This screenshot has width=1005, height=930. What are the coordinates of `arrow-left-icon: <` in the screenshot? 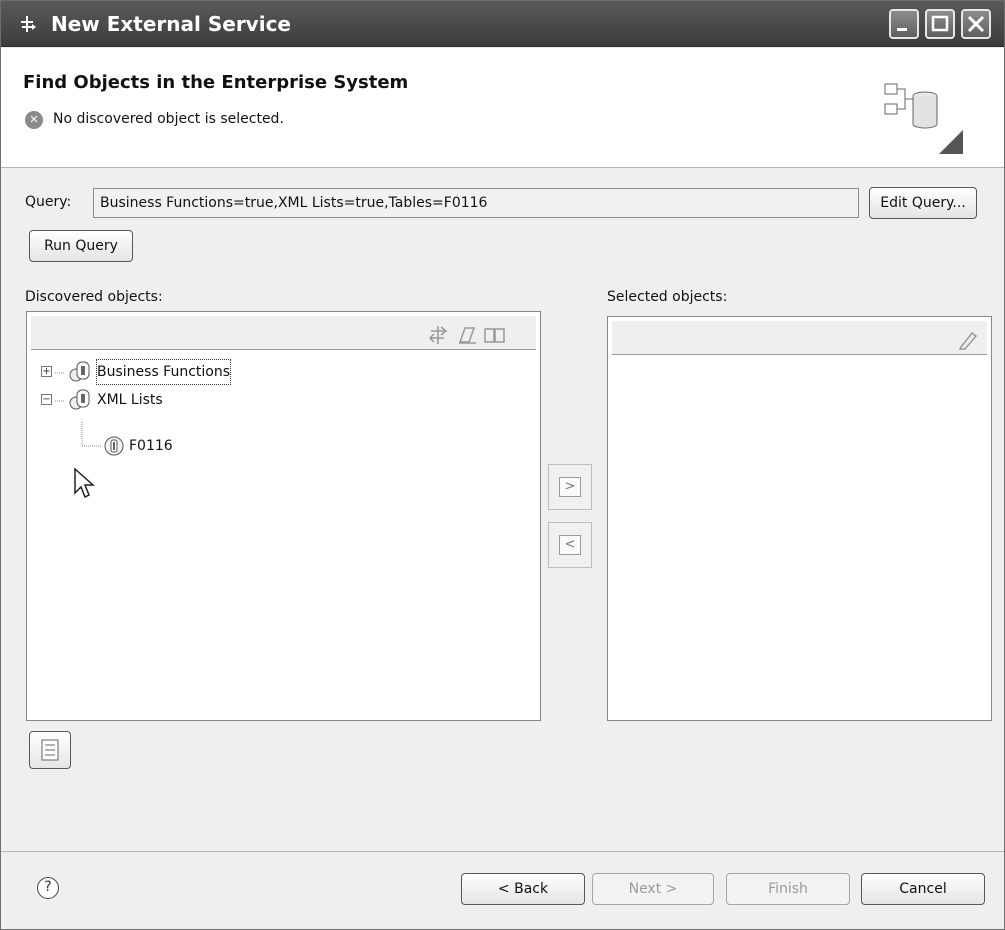 It's located at (570, 545).